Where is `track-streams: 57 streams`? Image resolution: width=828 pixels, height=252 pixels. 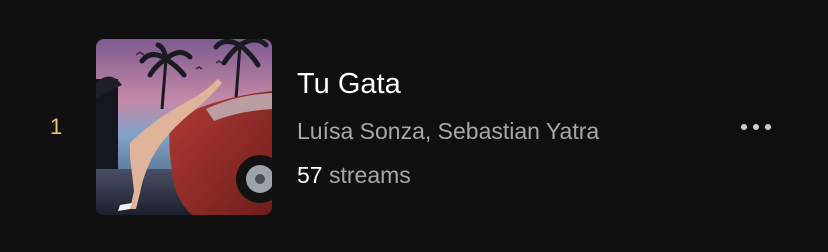
track-streams: 57 streams is located at coordinates (354, 175).